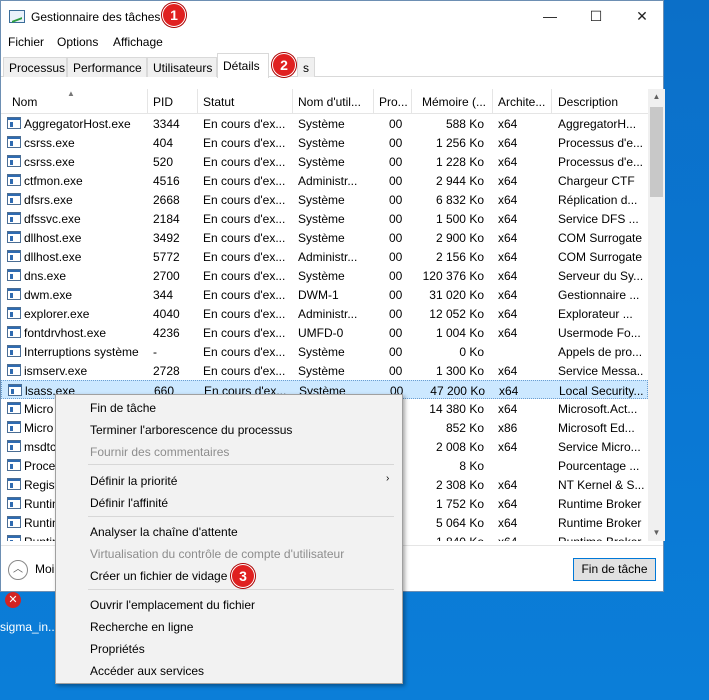 The width and height of the screenshot is (709, 700). I want to click on column-header-description: Description, so click(602, 102).